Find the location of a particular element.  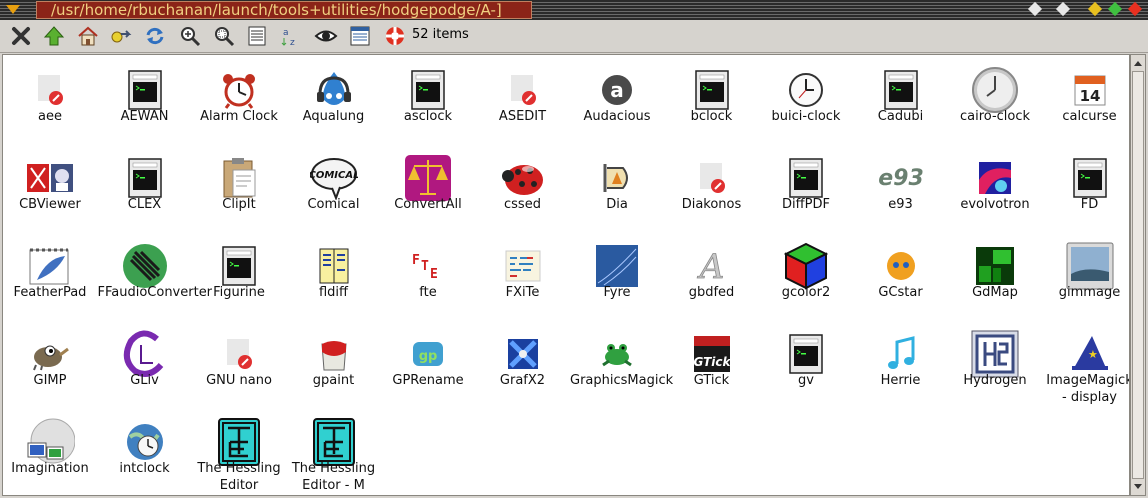

file-item-label: GPRename is located at coordinates (428, 380).